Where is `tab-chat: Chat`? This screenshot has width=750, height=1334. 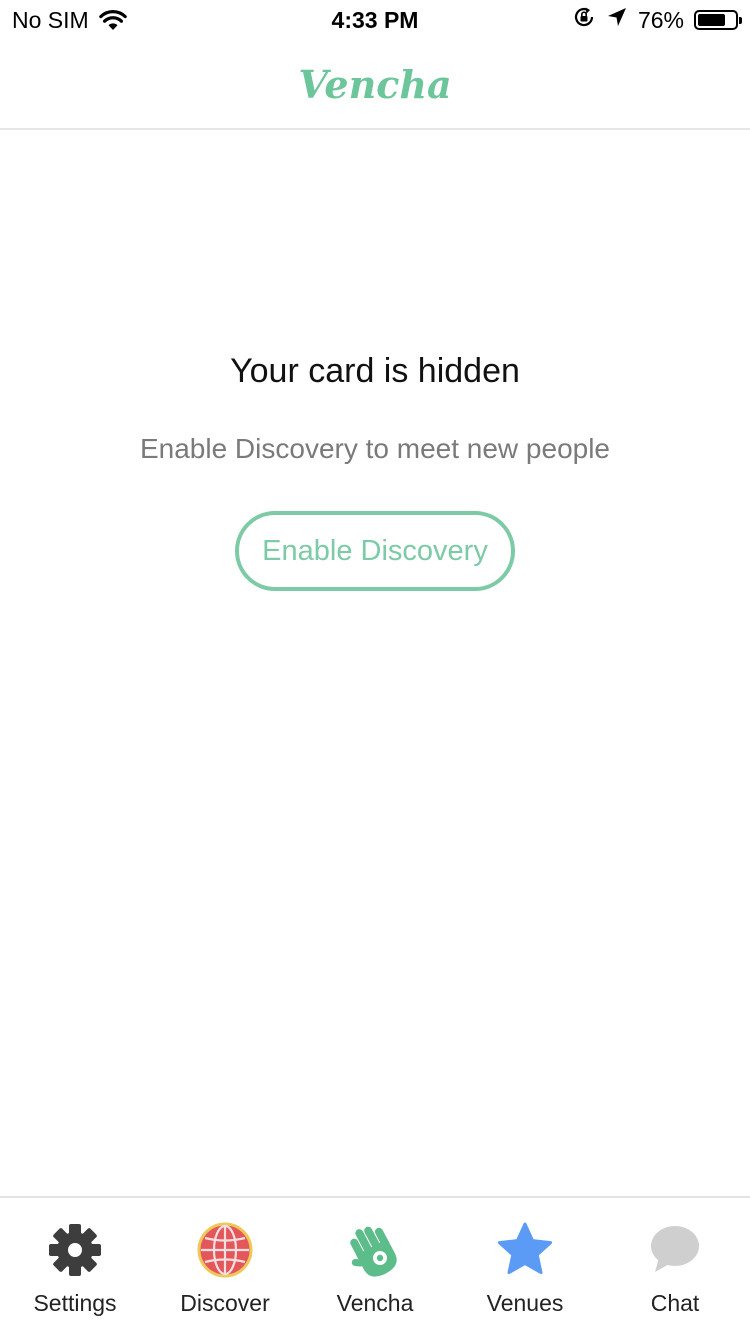 tab-chat: Chat is located at coordinates (675, 1266).